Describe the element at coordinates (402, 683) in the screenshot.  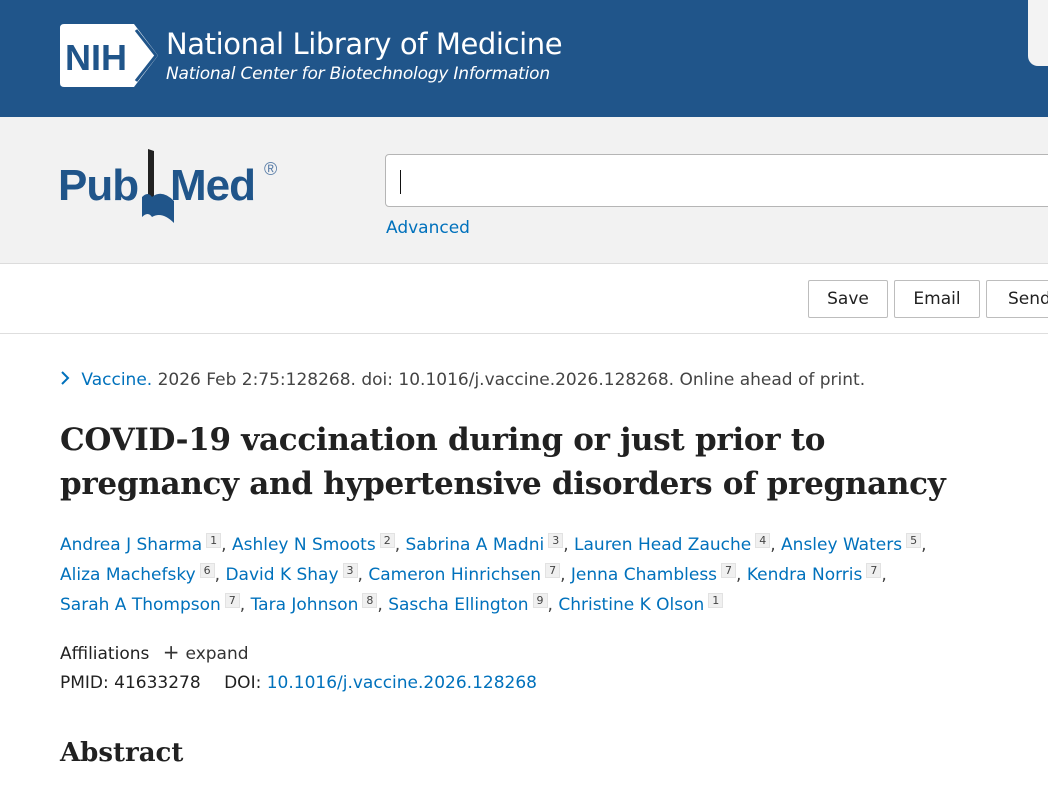
I see `doi-link: 10.1016/j.vaccine.2026.128268` at that location.